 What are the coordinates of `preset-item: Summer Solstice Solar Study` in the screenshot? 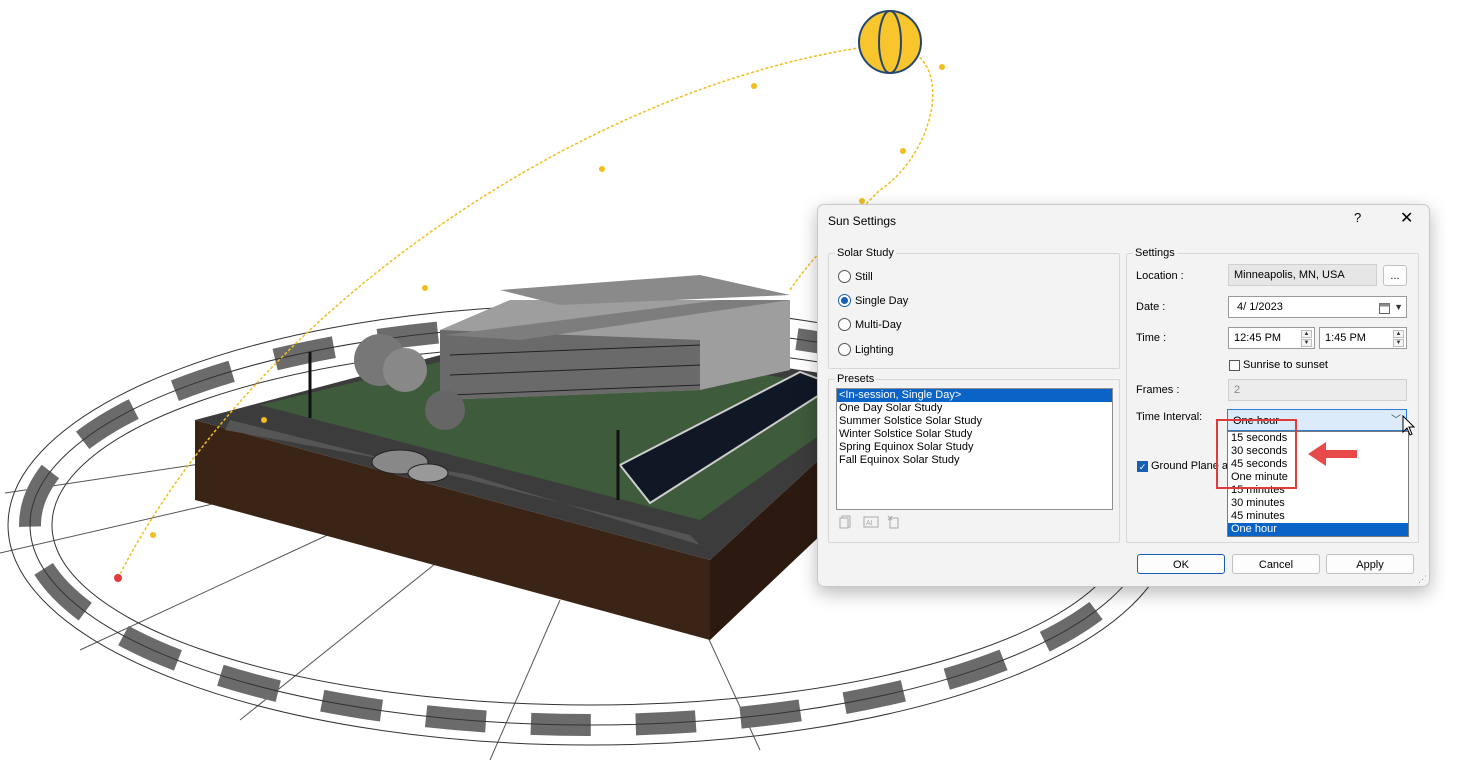 It's located at (974, 421).